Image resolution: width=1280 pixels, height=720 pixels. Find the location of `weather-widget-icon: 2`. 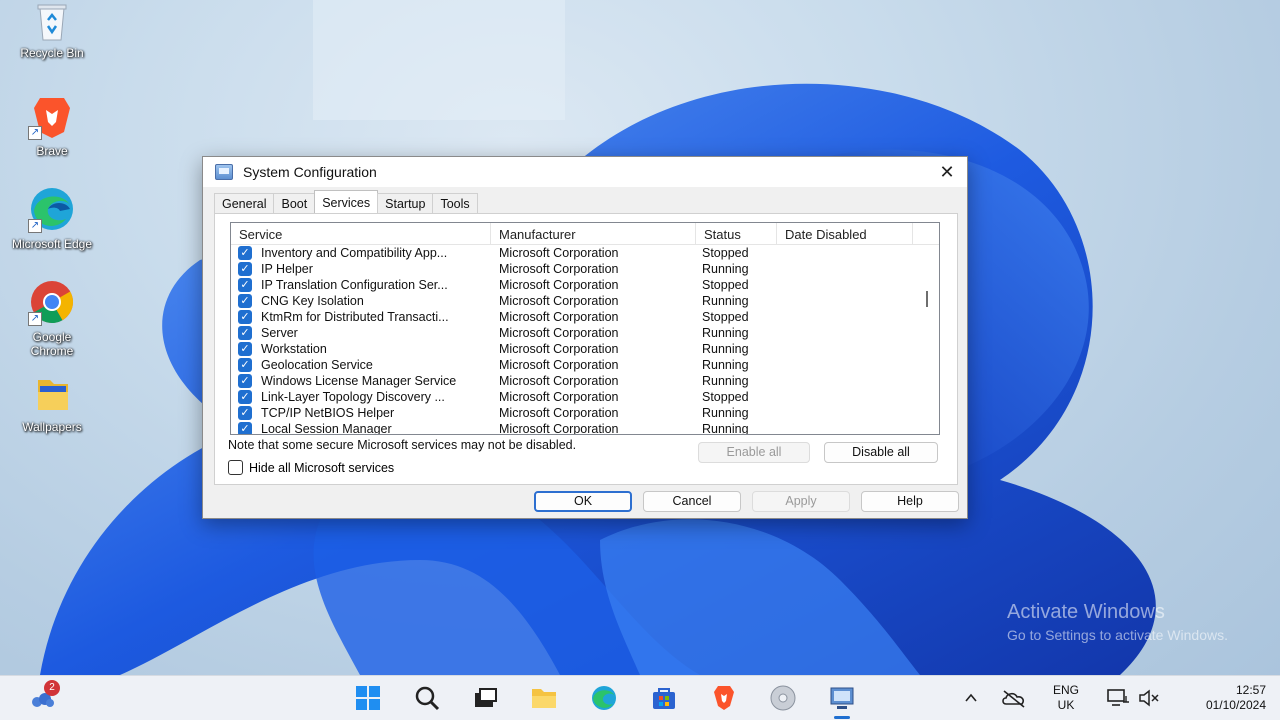

weather-widget-icon: 2 is located at coordinates (44, 696).